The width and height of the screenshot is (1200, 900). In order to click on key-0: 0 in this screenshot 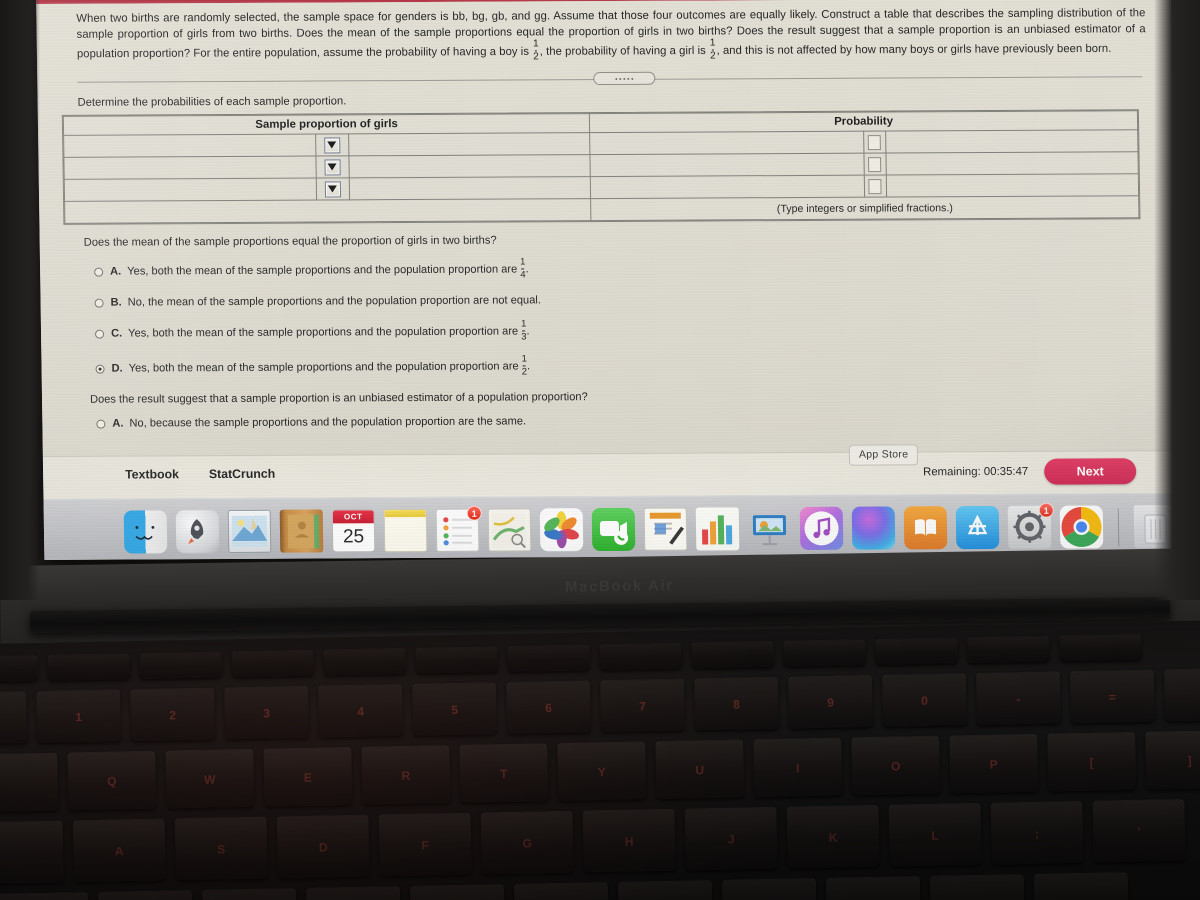, I will do `click(924, 700)`.